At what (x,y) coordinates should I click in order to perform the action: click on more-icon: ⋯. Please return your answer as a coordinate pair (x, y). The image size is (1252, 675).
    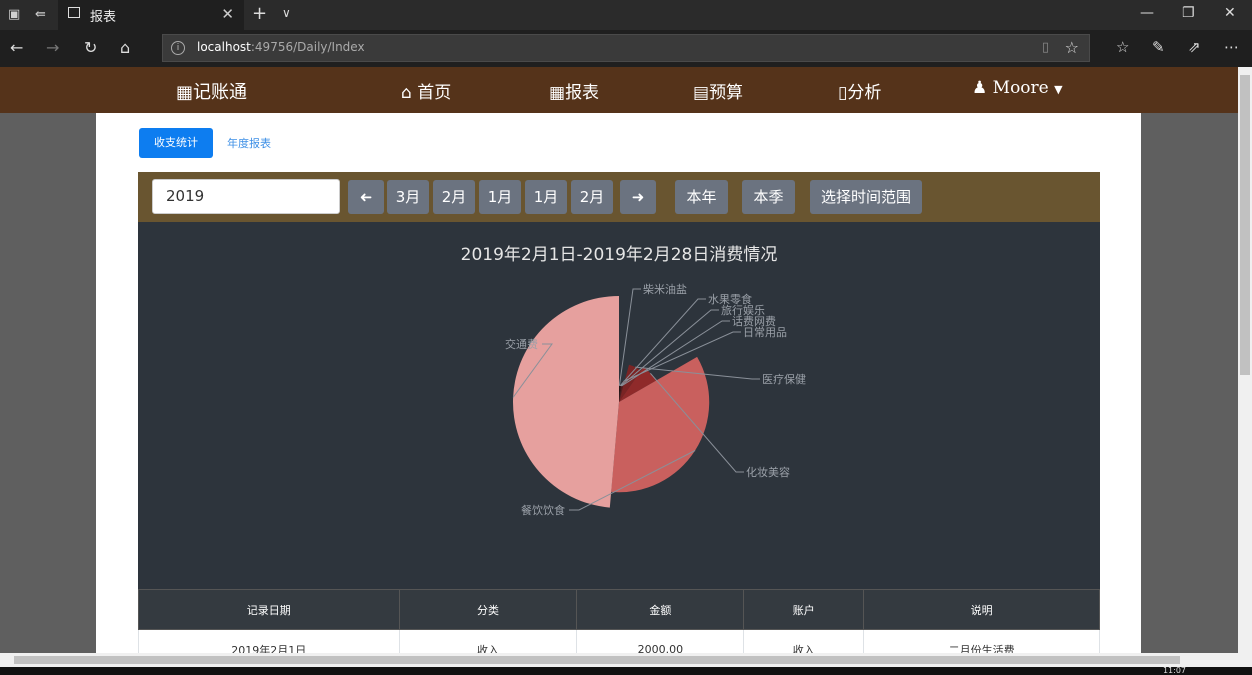
    Looking at the image, I should click on (1231, 47).